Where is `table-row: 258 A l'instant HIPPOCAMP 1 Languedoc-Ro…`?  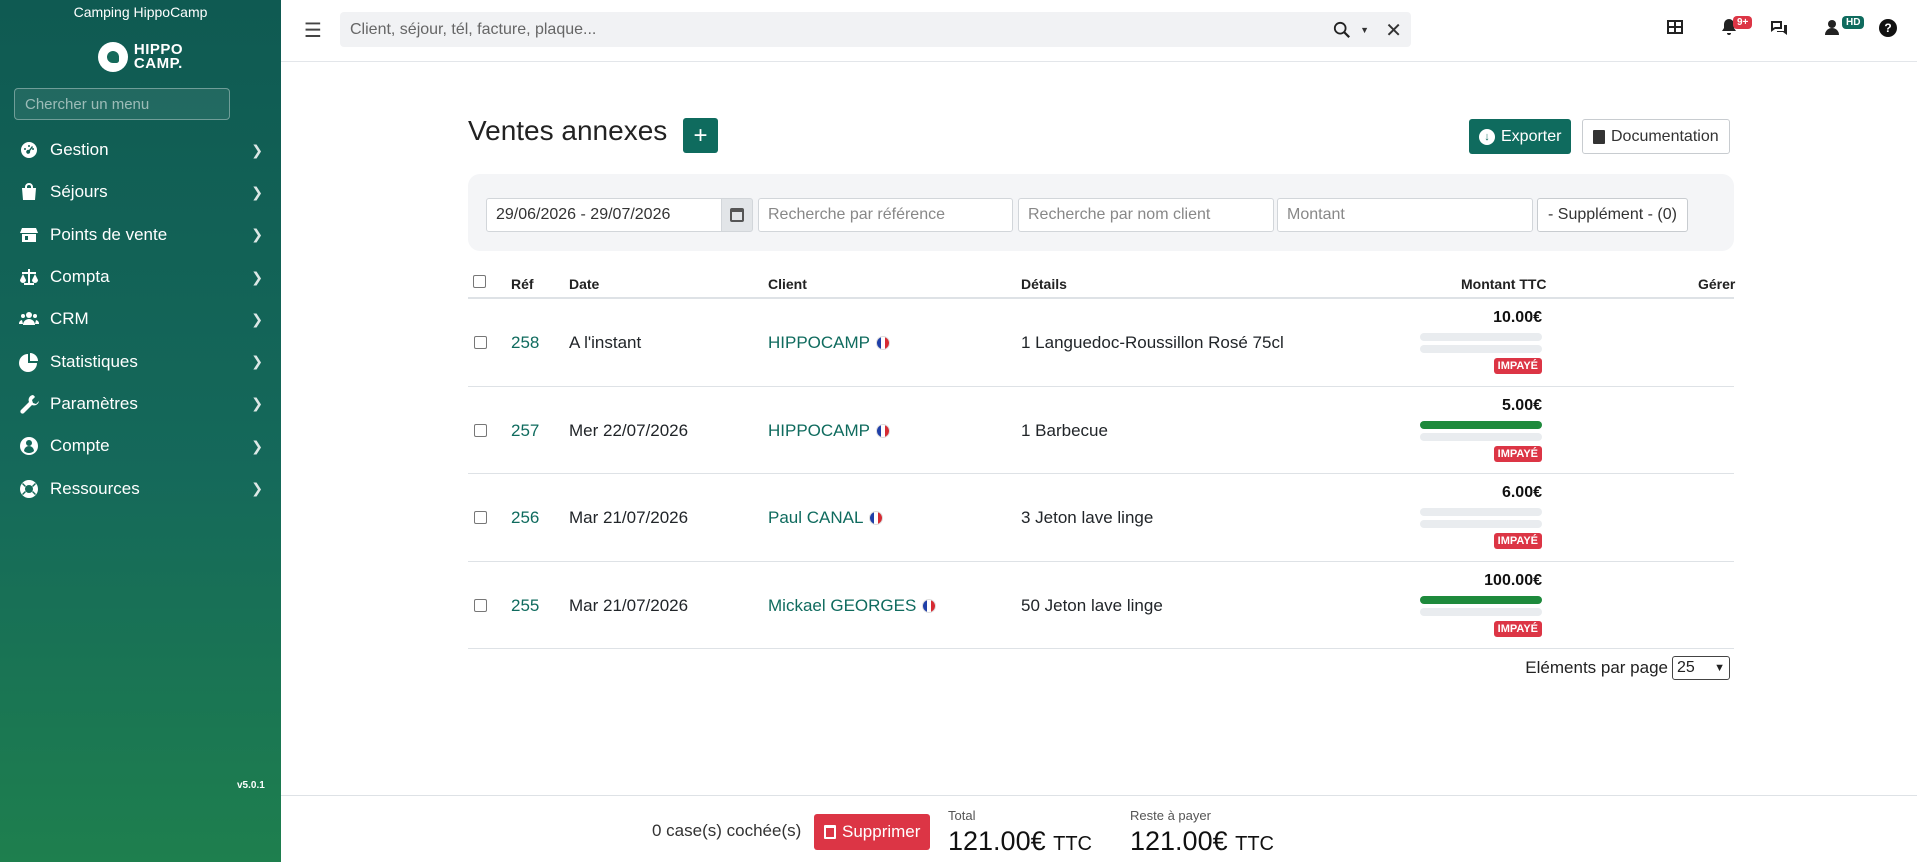 table-row: 258 A l'instant HIPPOCAMP 1 Languedoc-Ro… is located at coordinates (1101, 343).